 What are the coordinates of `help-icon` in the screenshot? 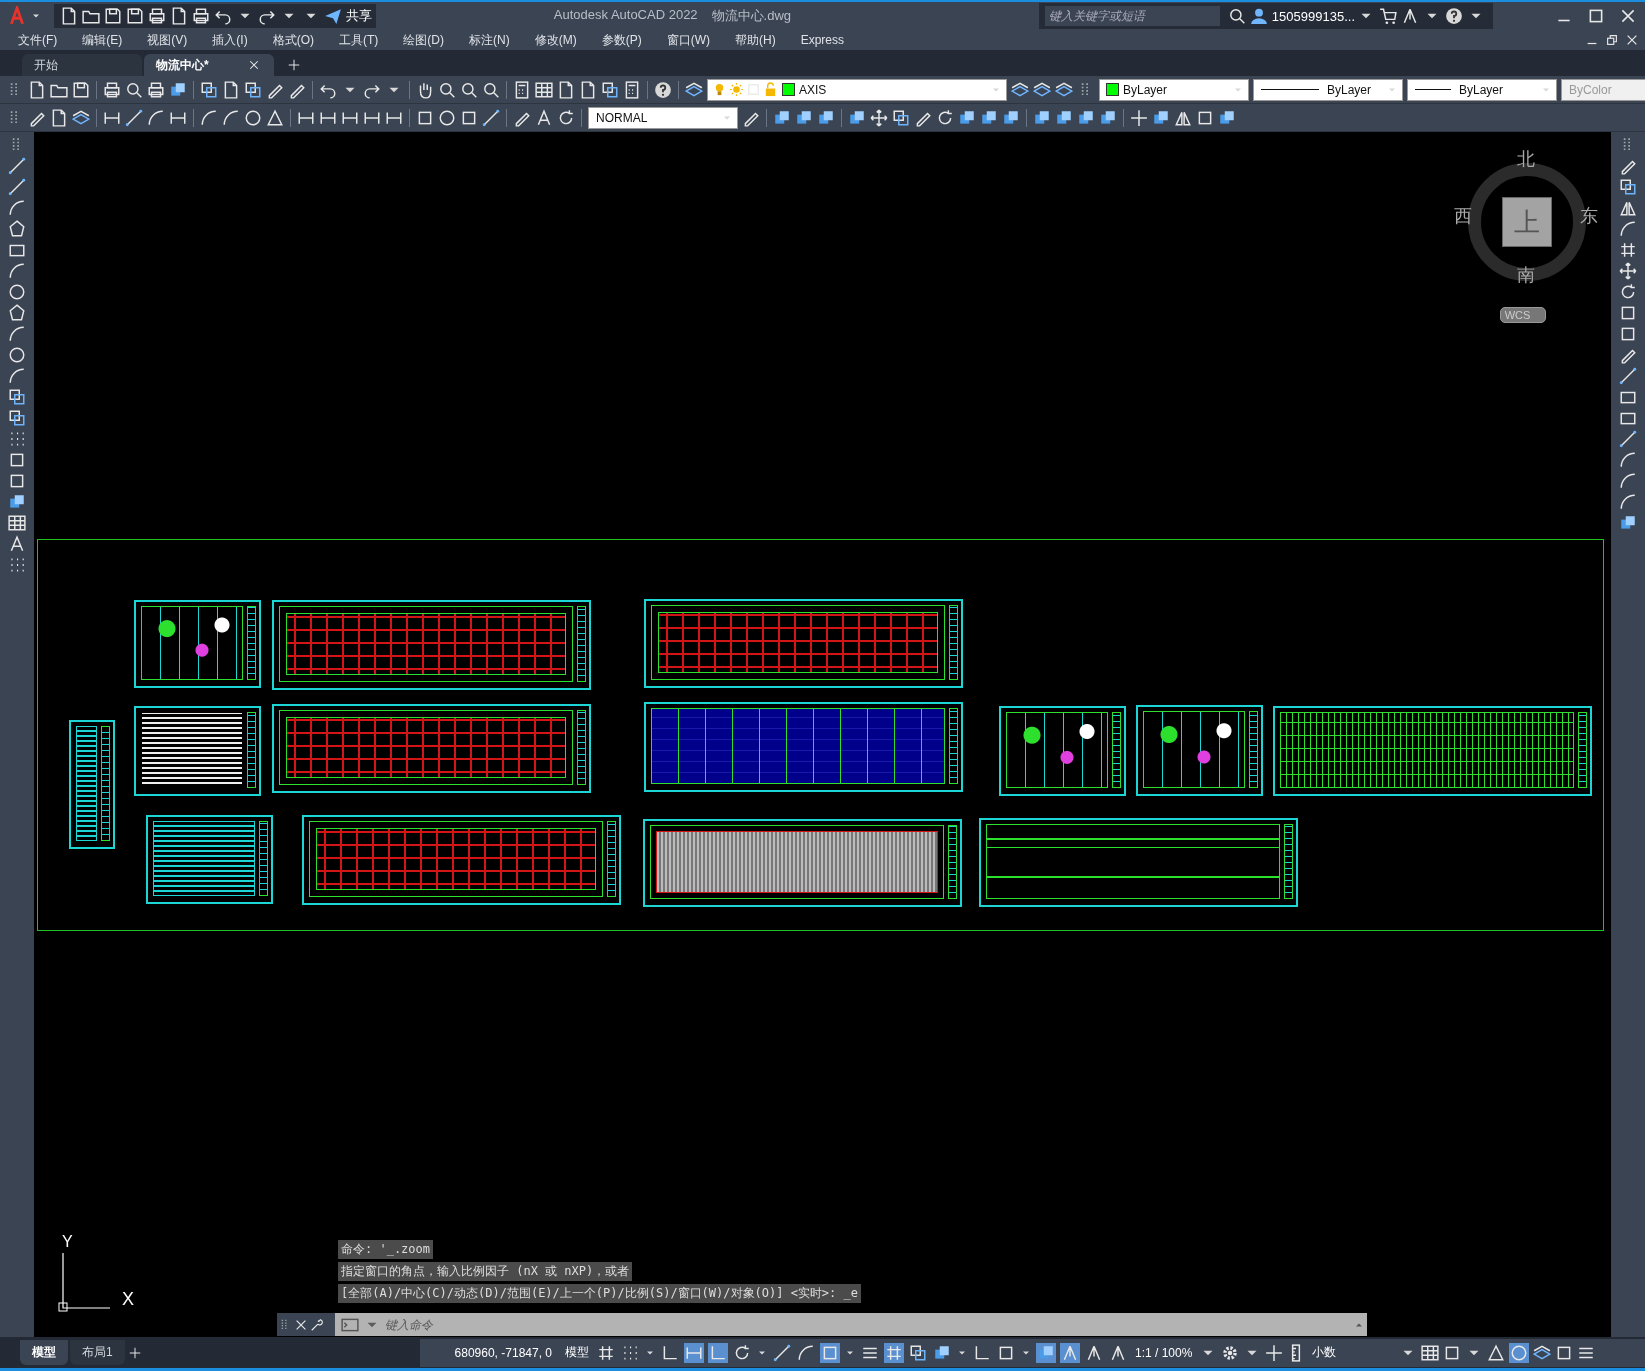 It's located at (1454, 16).